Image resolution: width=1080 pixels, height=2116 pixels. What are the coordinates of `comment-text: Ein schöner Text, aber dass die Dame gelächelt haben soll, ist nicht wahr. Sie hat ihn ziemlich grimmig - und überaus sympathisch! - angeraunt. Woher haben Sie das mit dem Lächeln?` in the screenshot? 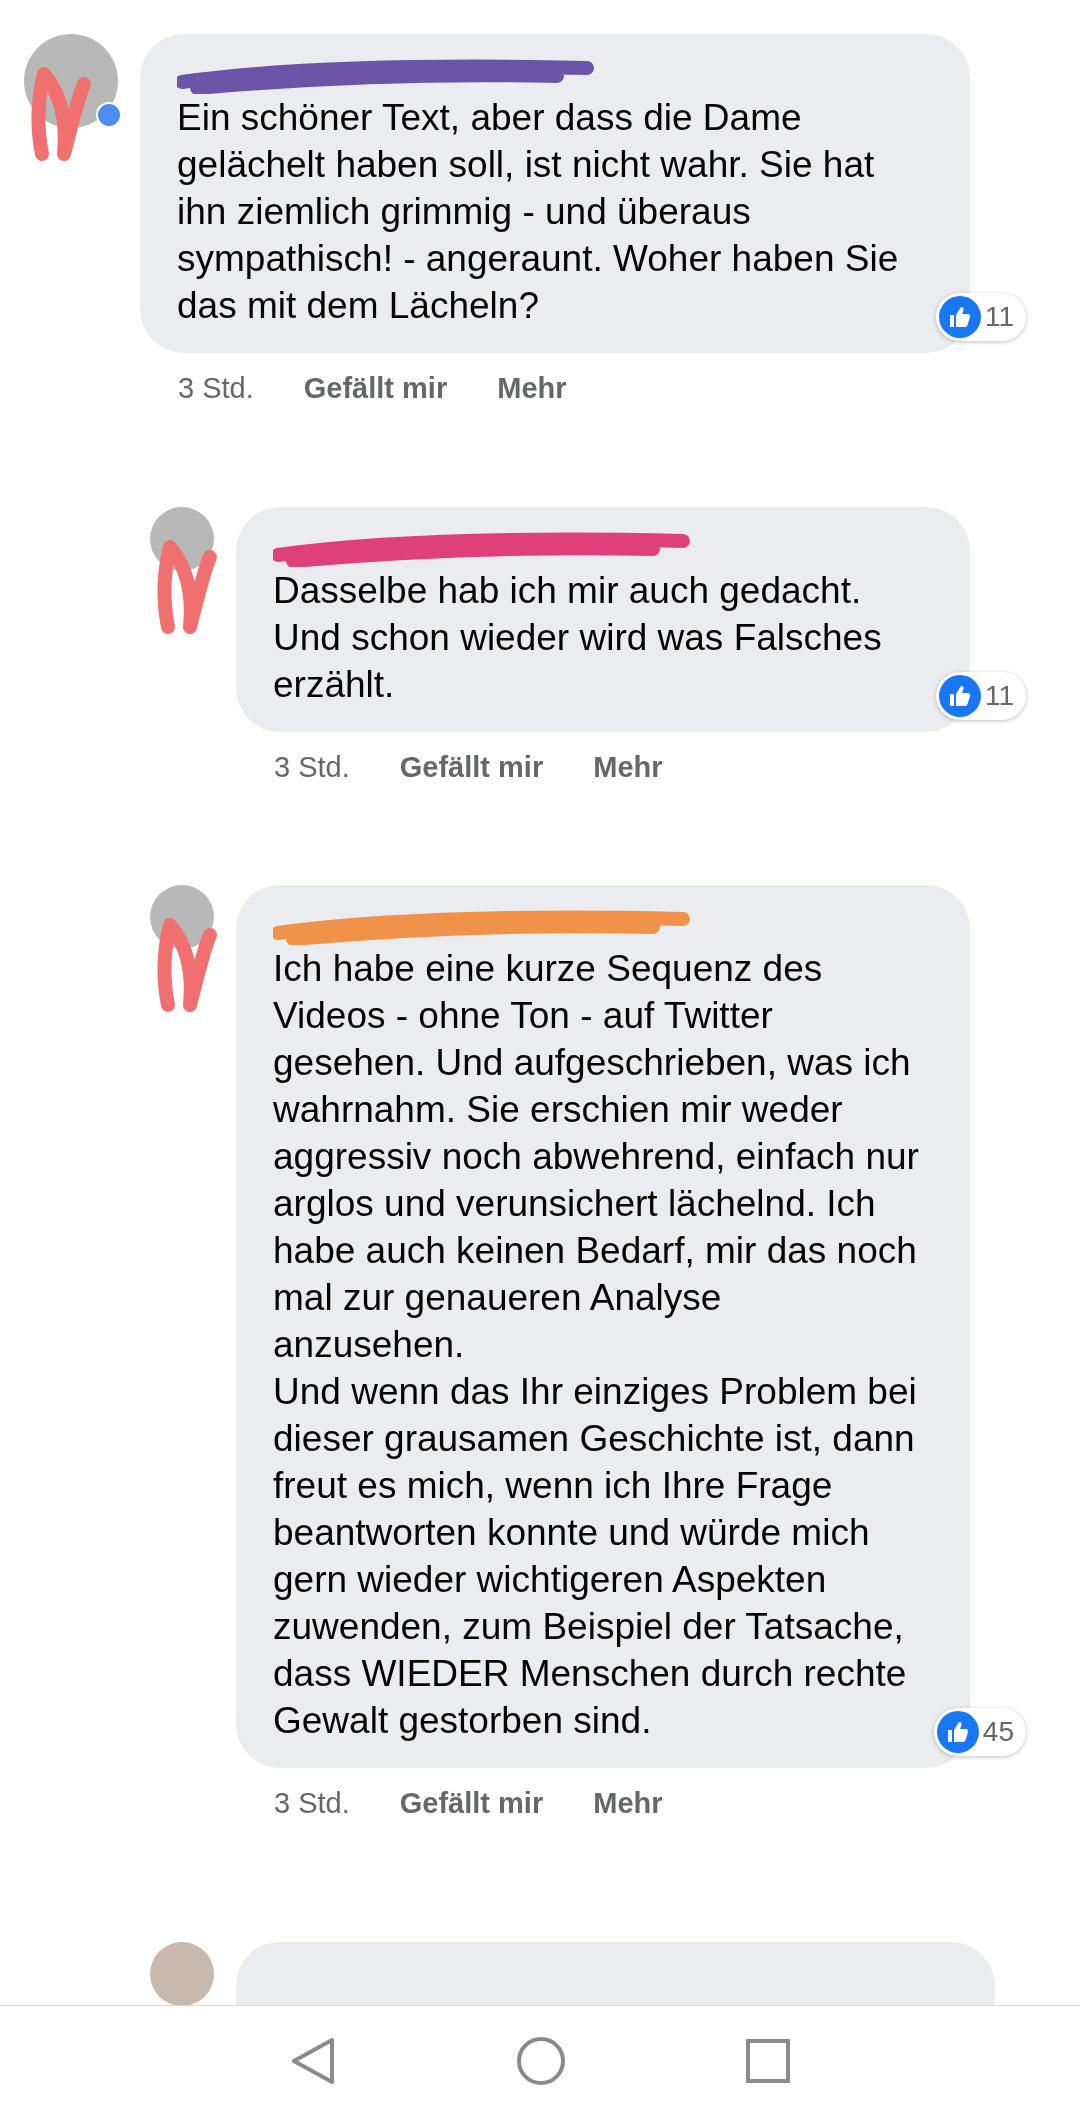 It's located at (538, 212).